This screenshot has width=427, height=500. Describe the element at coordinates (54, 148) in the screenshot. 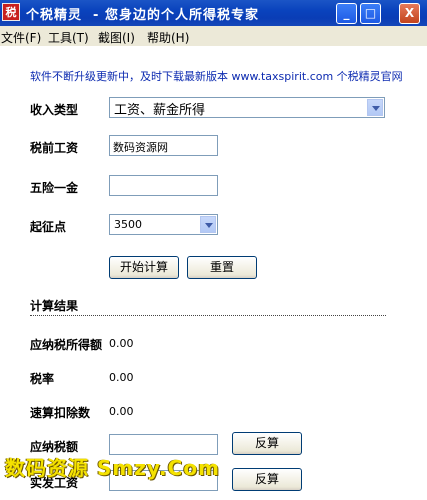

I see `pre-tax-salary-label: 税前工资` at that location.